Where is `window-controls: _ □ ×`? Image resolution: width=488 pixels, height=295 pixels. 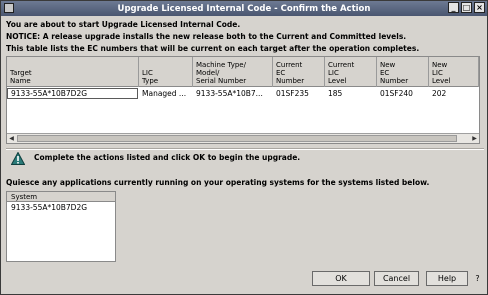 window-controls: _ □ × is located at coordinates (466, 7).